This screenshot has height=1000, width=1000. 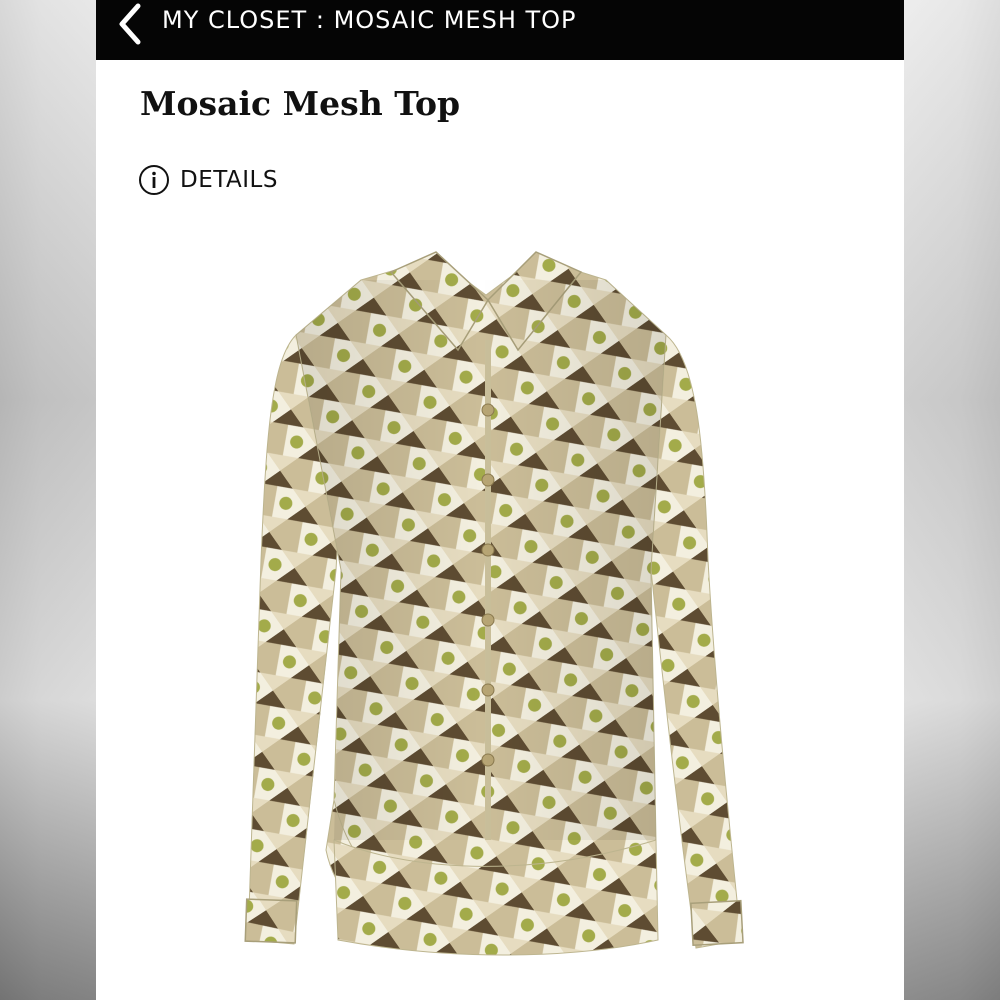 I want to click on back-button, so click(x=130, y=24).